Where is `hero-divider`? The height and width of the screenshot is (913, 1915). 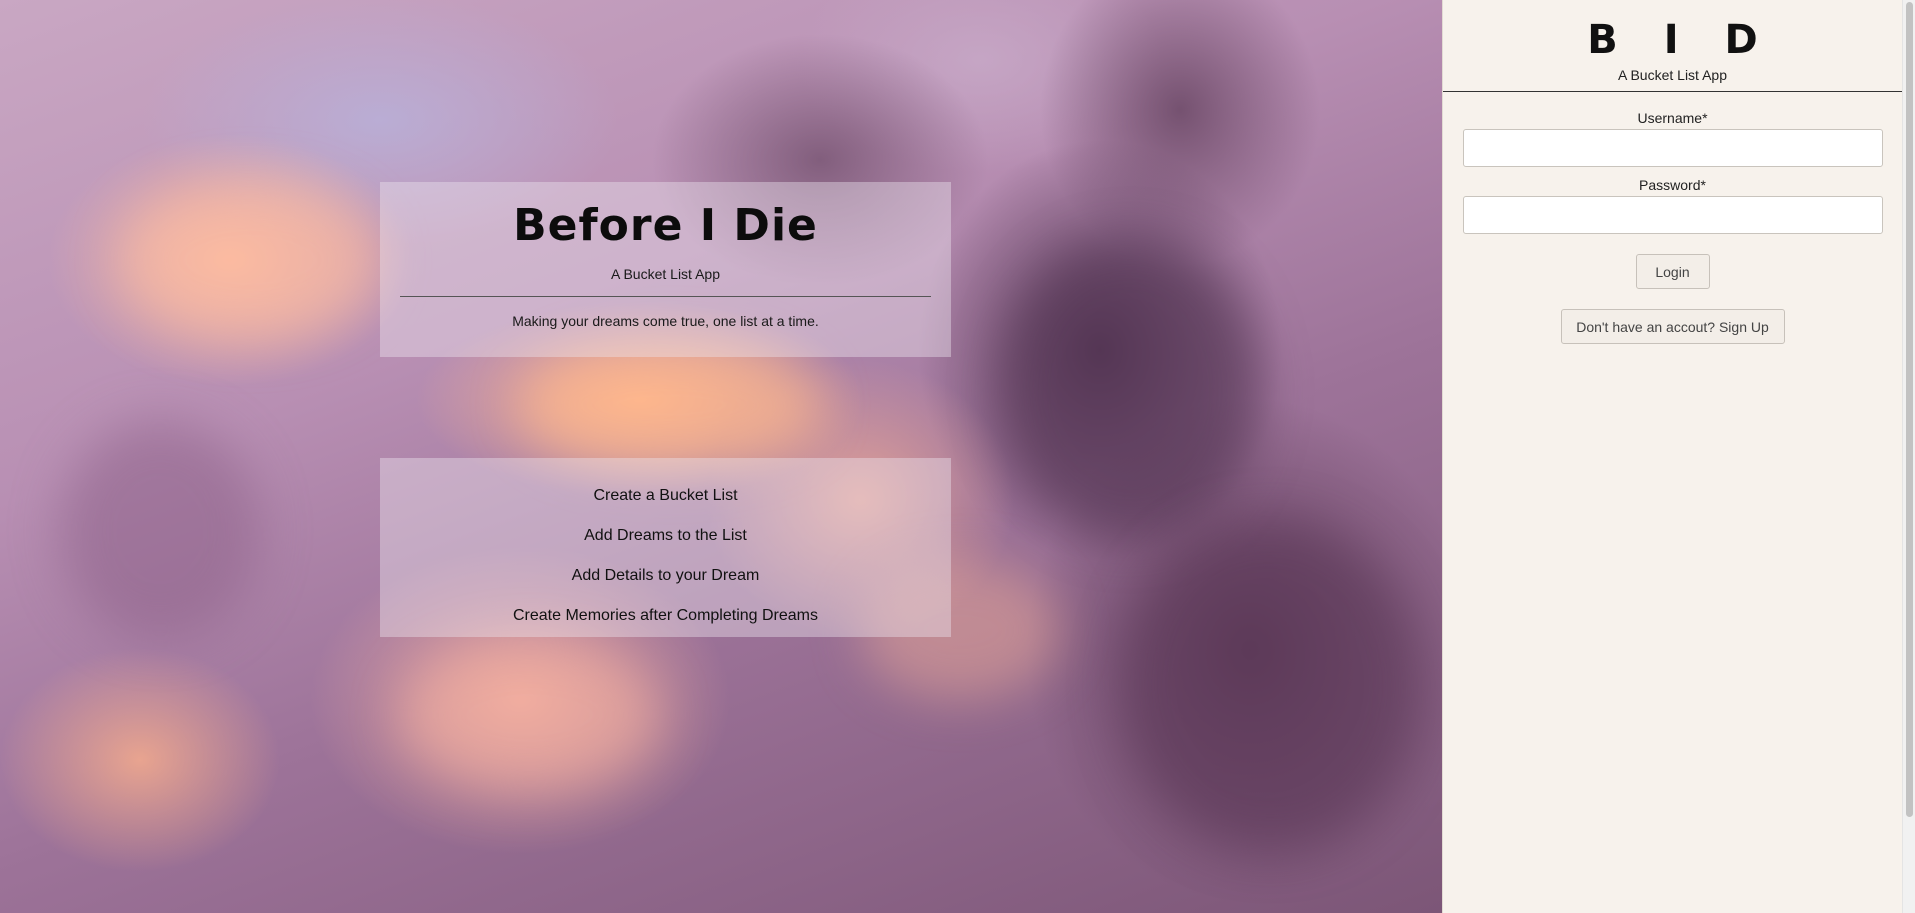 hero-divider is located at coordinates (665, 296).